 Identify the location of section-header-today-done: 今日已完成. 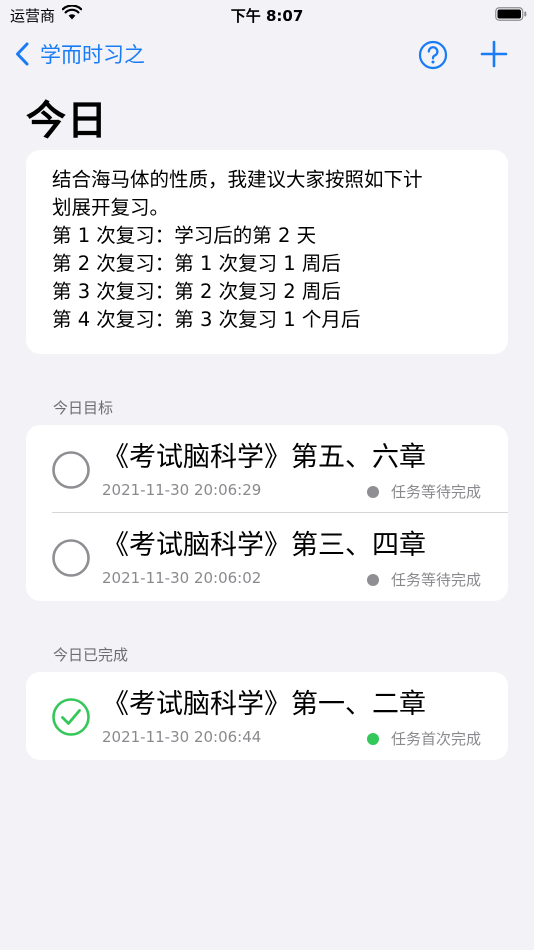
(91, 655).